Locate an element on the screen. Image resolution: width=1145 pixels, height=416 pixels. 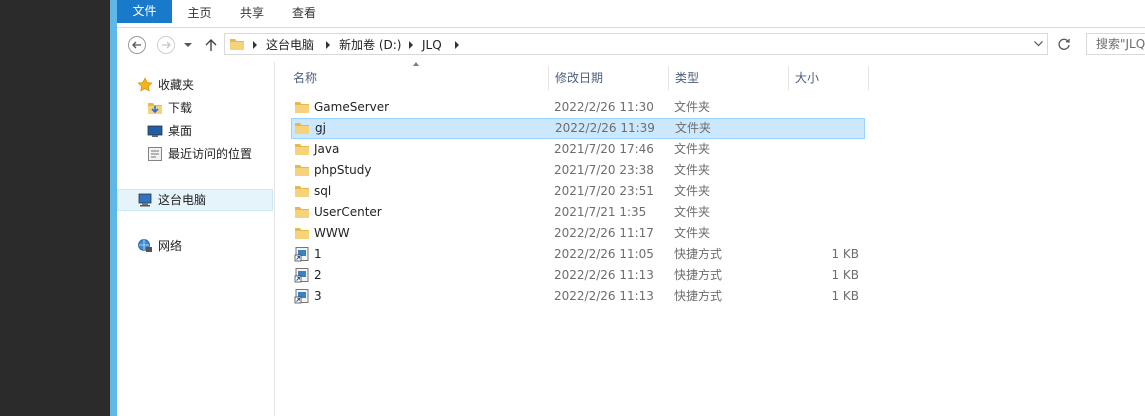
nav-item-label: 最近访问的位置 is located at coordinates (210, 154).